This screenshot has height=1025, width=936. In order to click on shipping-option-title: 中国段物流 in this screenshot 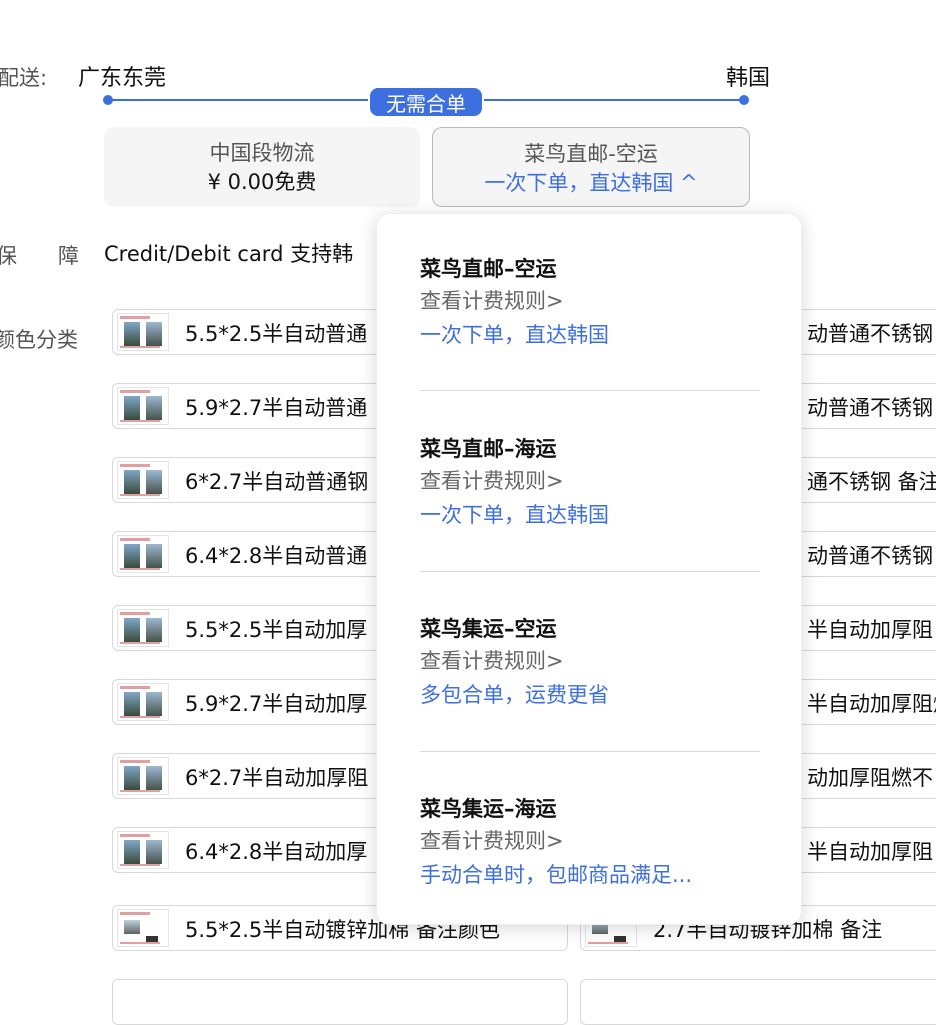, I will do `click(262, 153)`.